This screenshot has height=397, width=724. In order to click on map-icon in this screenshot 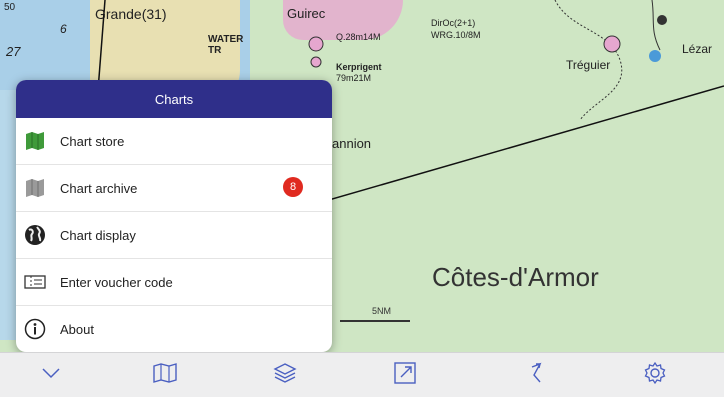, I will do `click(165, 375)`.